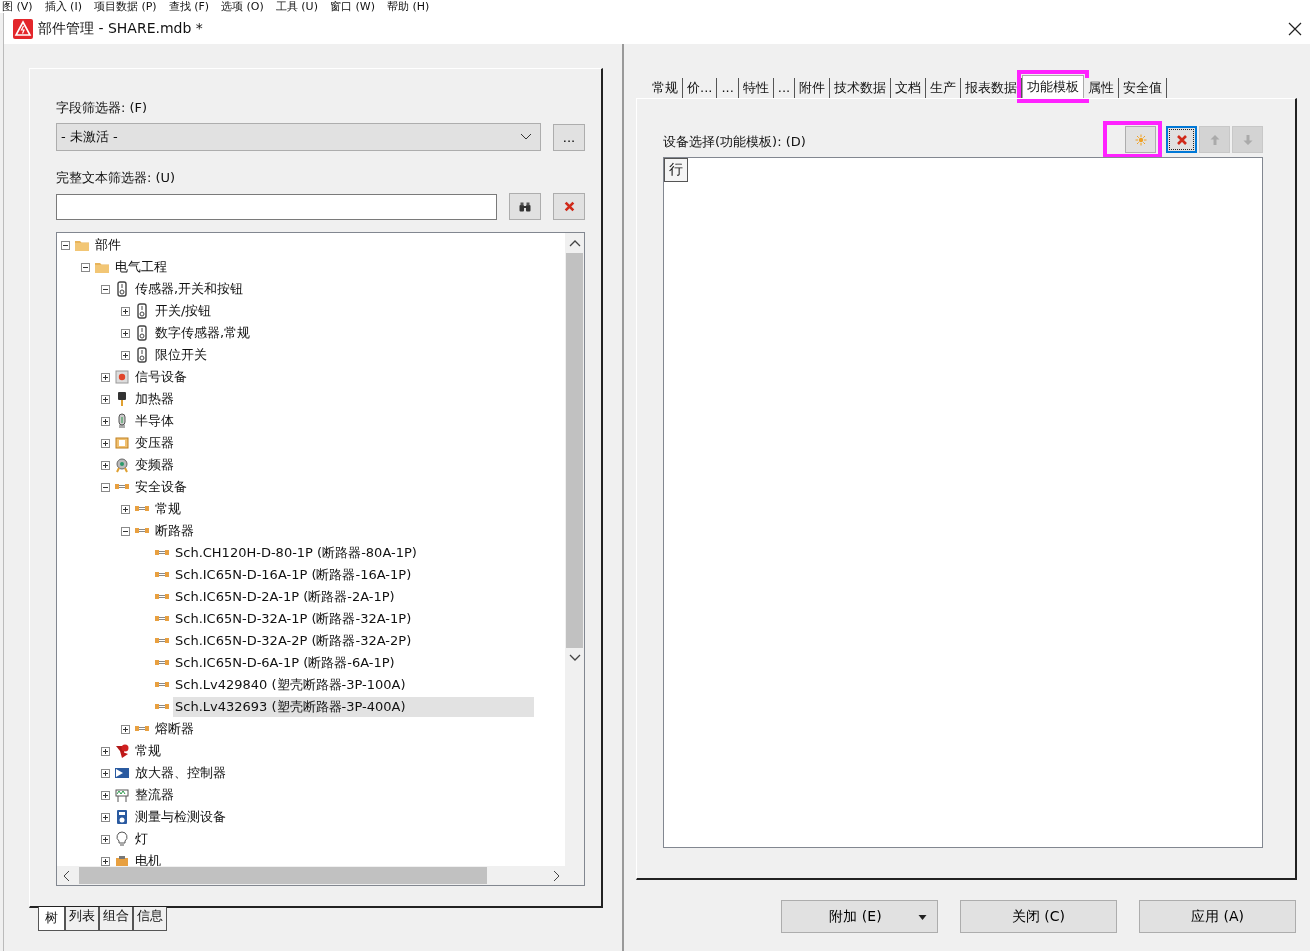 The image size is (1310, 951). I want to click on tree-item: Sch.IC65N-D-16A-1P (断路器-16A-1P), so click(293, 575).